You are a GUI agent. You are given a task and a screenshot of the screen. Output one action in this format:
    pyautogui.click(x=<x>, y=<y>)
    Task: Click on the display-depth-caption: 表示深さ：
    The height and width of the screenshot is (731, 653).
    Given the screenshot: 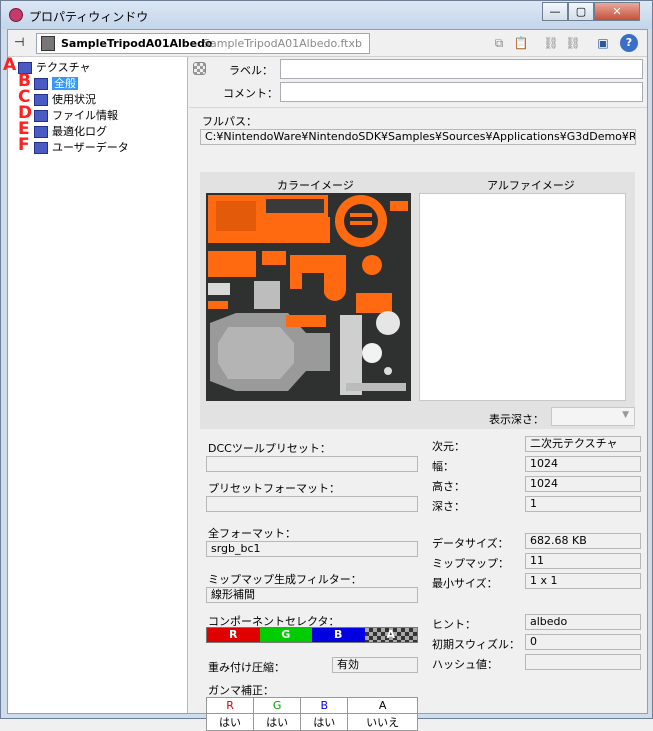 What is the action you would take?
    pyautogui.click(x=516, y=419)
    